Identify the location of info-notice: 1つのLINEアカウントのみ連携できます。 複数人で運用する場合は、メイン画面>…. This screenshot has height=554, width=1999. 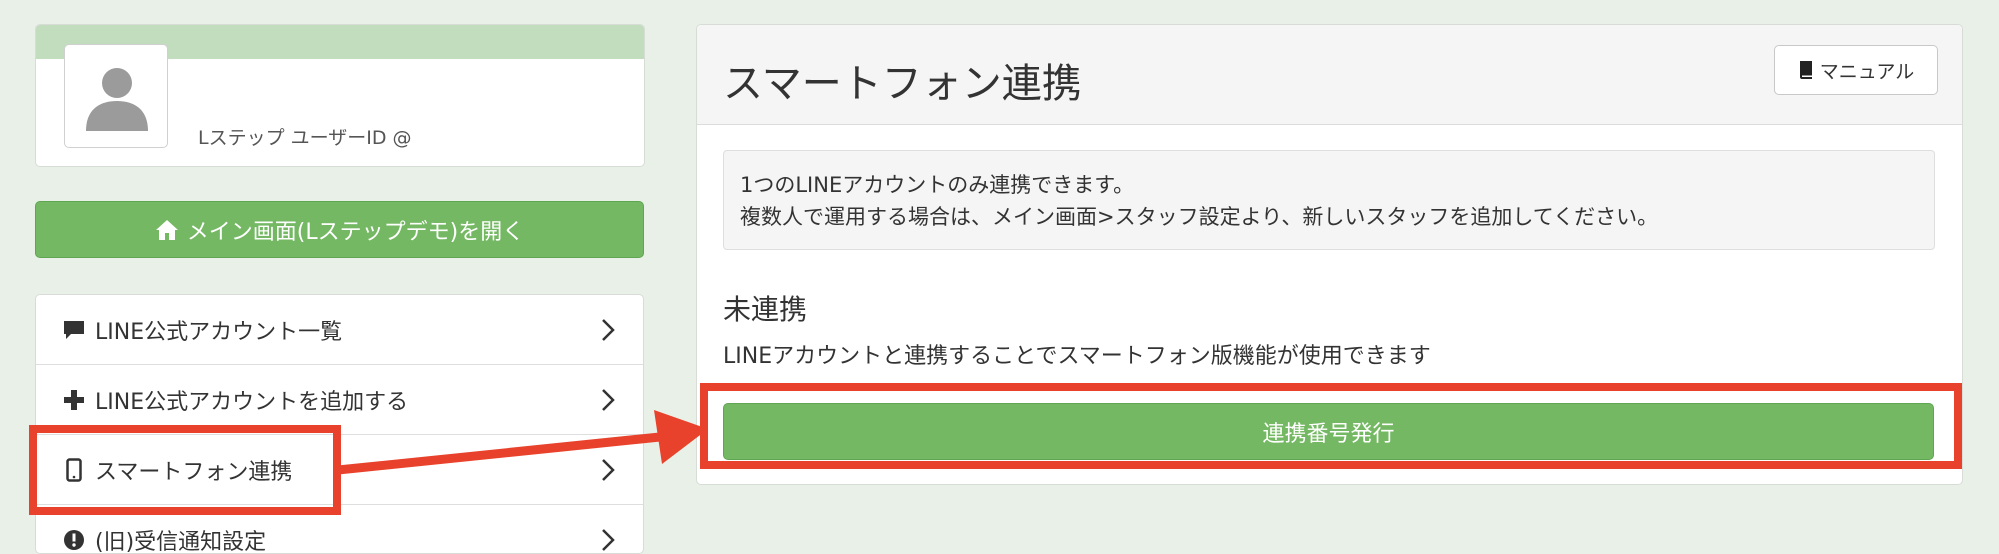
(1329, 200).